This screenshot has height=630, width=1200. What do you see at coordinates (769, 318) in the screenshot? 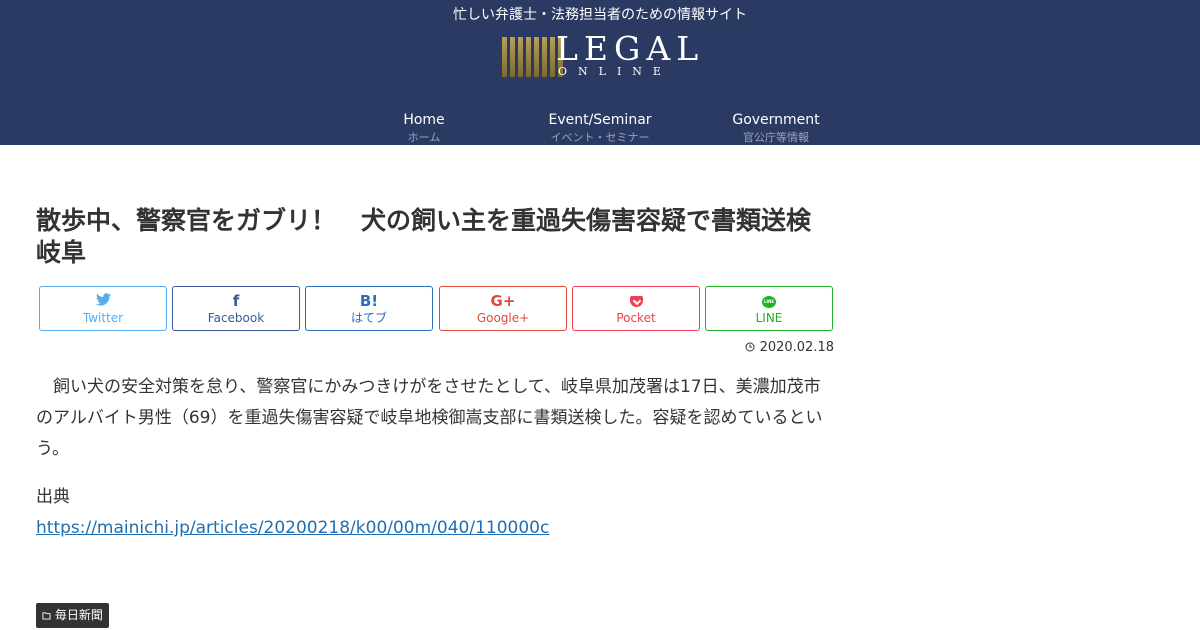
I see `line-share-label: LINE` at bounding box center [769, 318].